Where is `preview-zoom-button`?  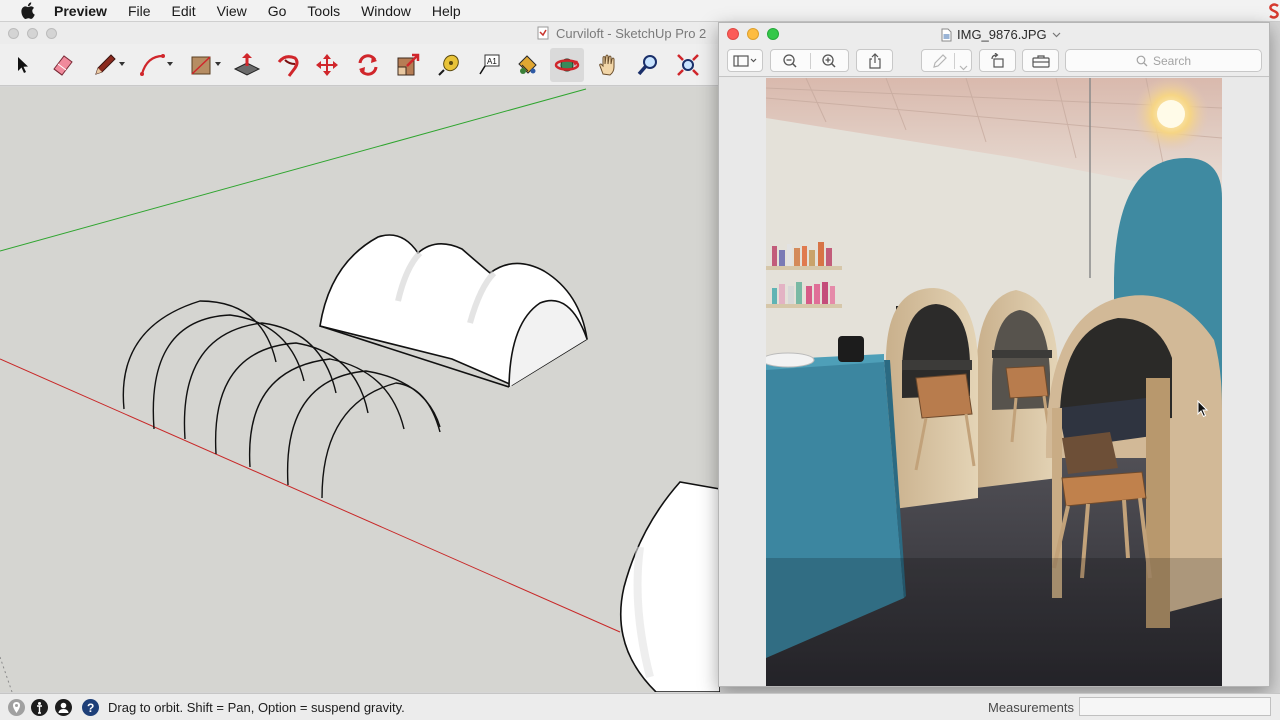
preview-zoom-button is located at coordinates (773, 34).